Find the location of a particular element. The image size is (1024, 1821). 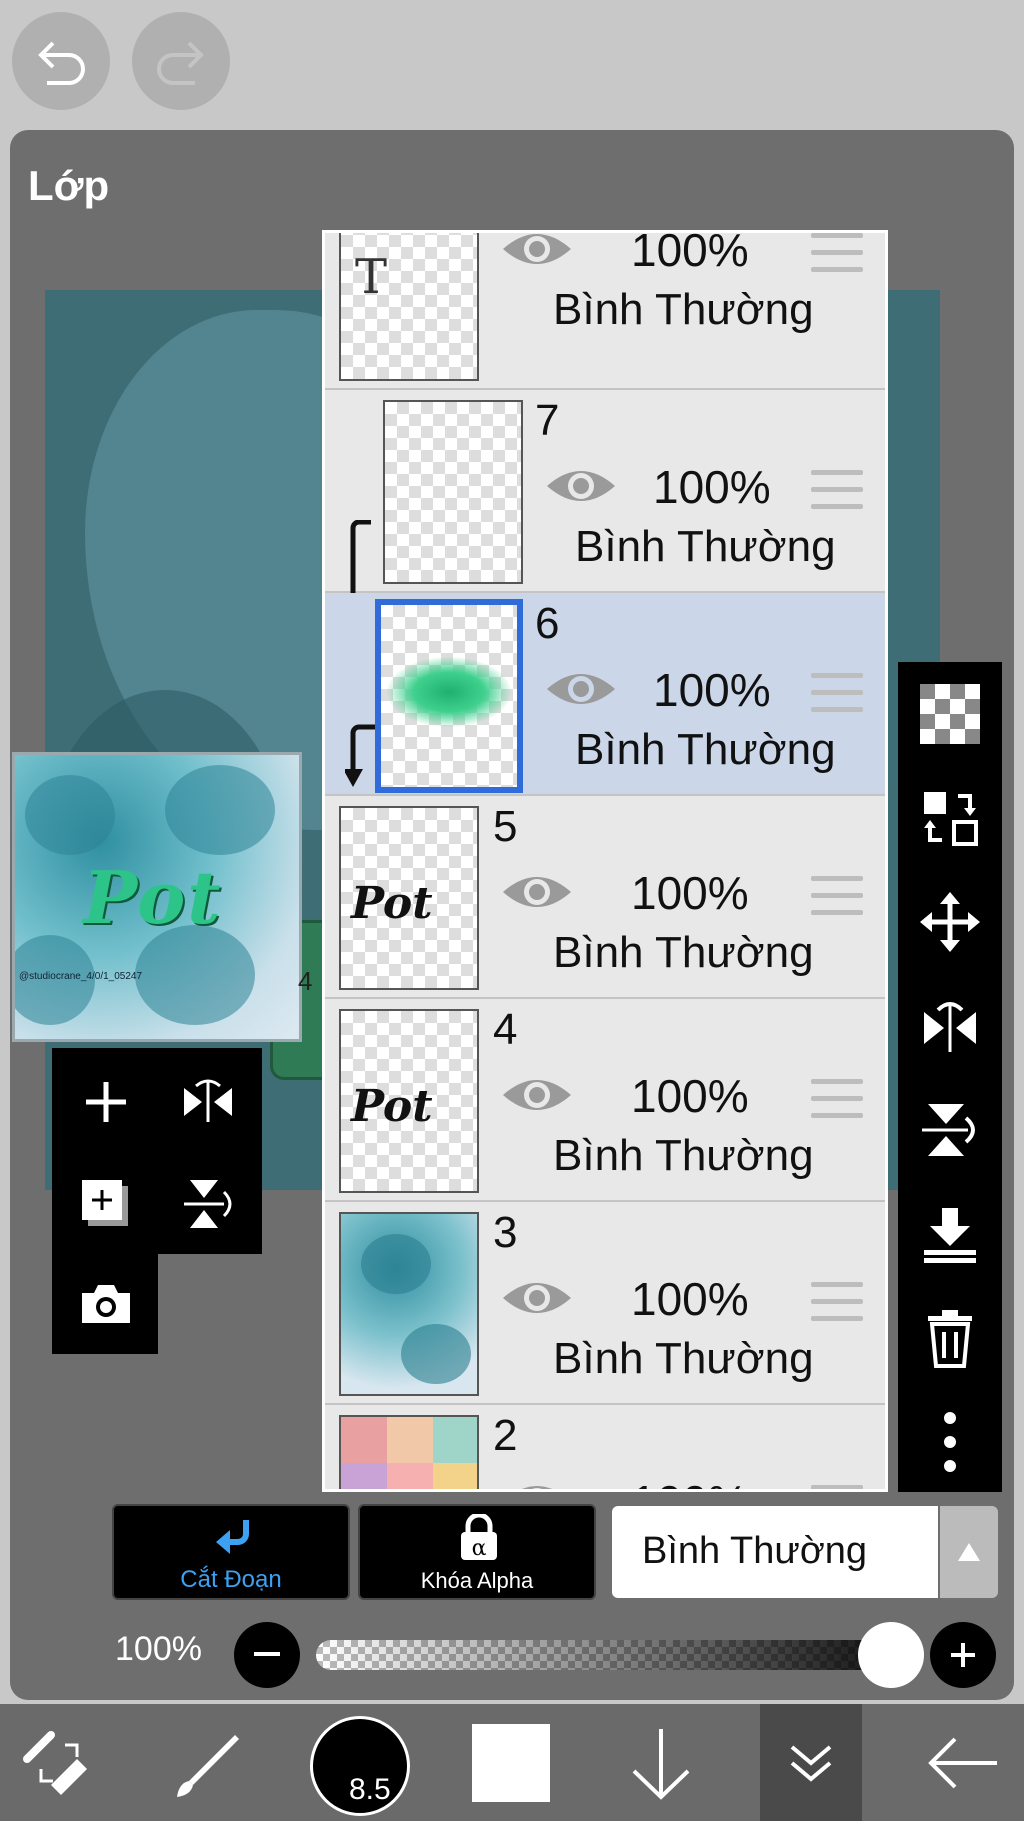

layer-number: 4 is located at coordinates (505, 1029).